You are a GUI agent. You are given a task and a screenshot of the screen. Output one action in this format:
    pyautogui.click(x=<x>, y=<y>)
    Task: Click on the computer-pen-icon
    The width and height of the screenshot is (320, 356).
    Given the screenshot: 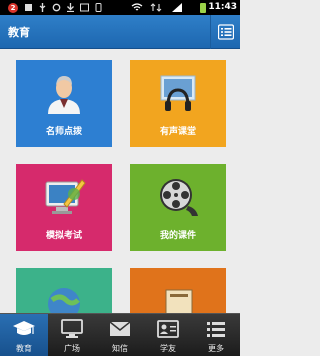 What is the action you would take?
    pyautogui.click(x=65, y=196)
    